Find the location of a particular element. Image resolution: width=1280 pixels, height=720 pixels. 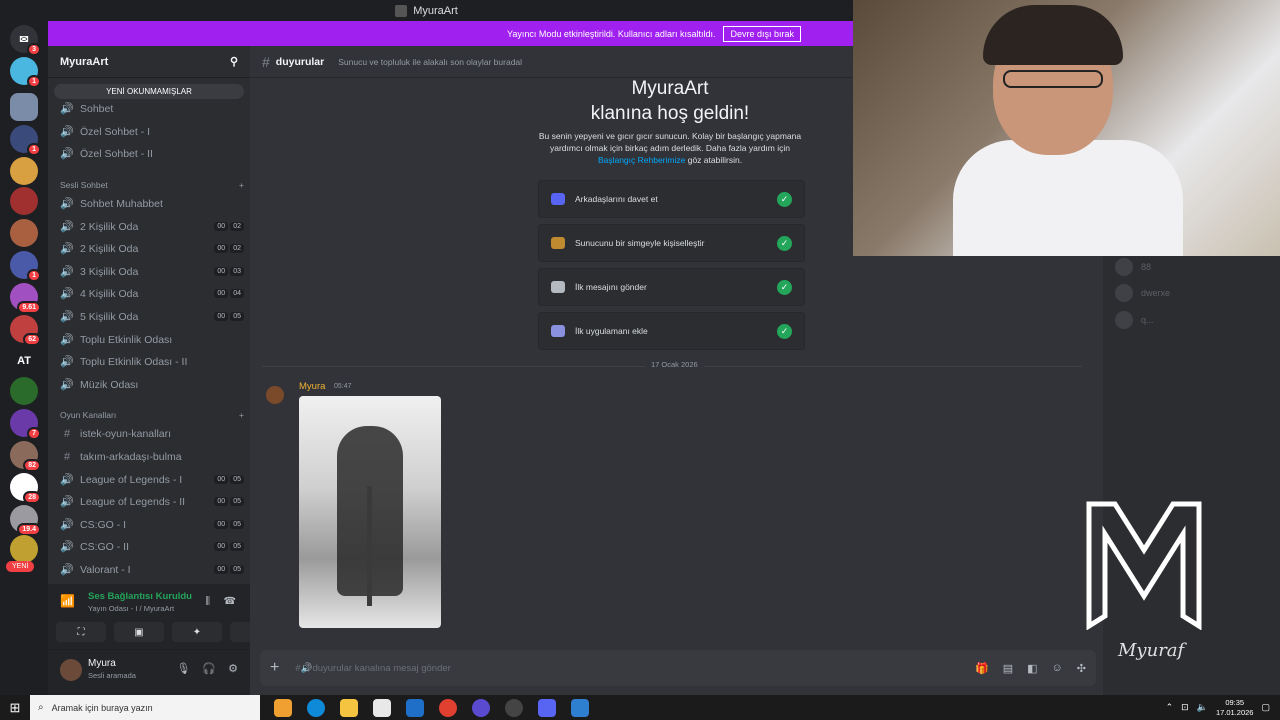

channel-item: 🔊 League of Legends - II 00 05 is located at coordinates (150, 501).